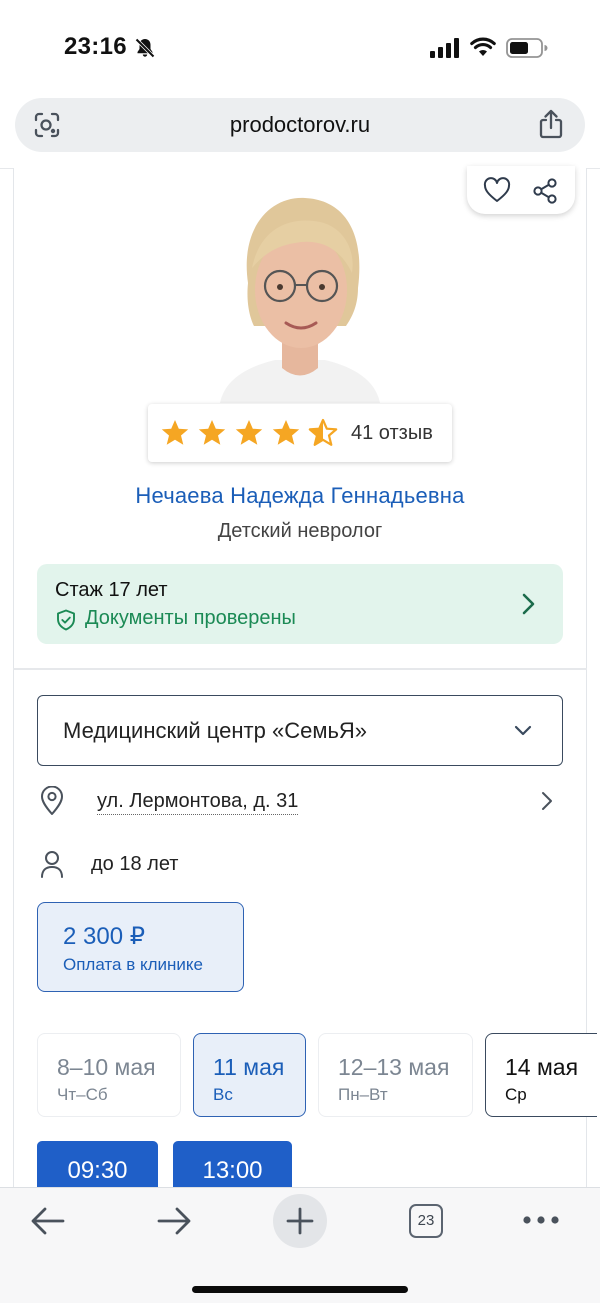  I want to click on documents-verified-text: Документы проверены, so click(190, 618).